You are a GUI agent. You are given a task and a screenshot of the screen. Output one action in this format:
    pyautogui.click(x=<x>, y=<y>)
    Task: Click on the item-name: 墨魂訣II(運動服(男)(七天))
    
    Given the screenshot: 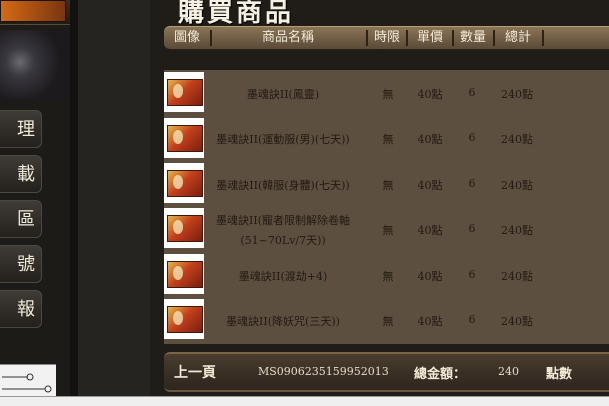 What is the action you would take?
    pyautogui.click(x=283, y=139)
    